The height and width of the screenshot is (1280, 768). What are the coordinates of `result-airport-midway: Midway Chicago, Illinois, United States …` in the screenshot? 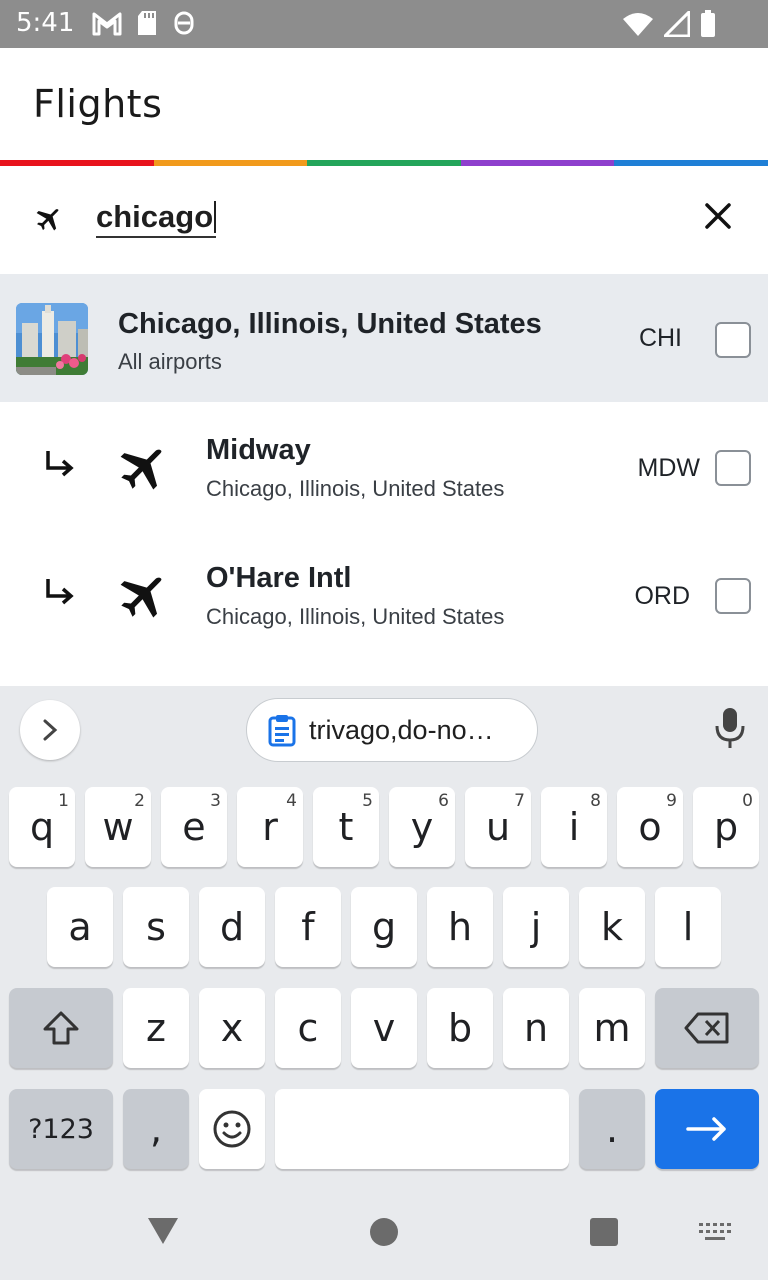 It's located at (384, 466).